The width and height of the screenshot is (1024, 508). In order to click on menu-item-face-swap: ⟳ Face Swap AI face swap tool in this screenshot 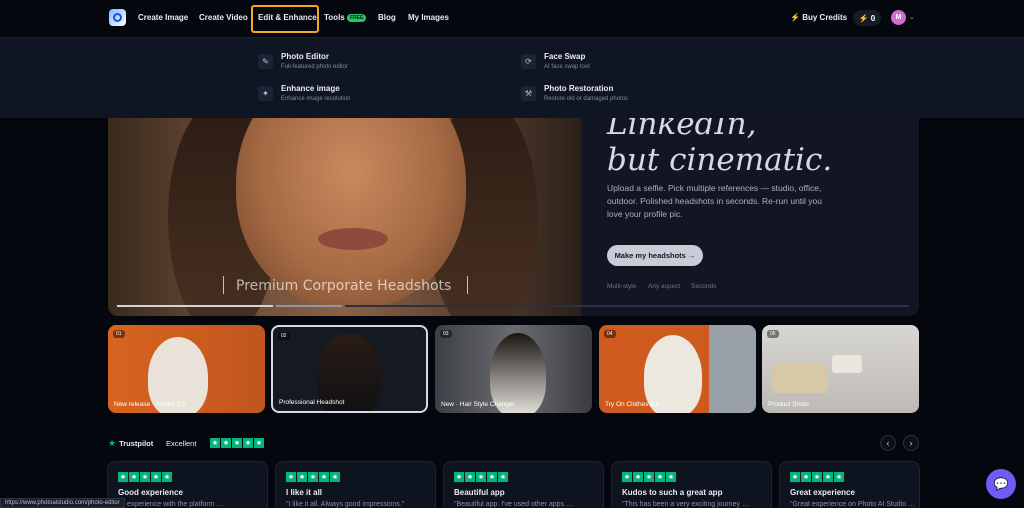, I will do `click(555, 61)`.